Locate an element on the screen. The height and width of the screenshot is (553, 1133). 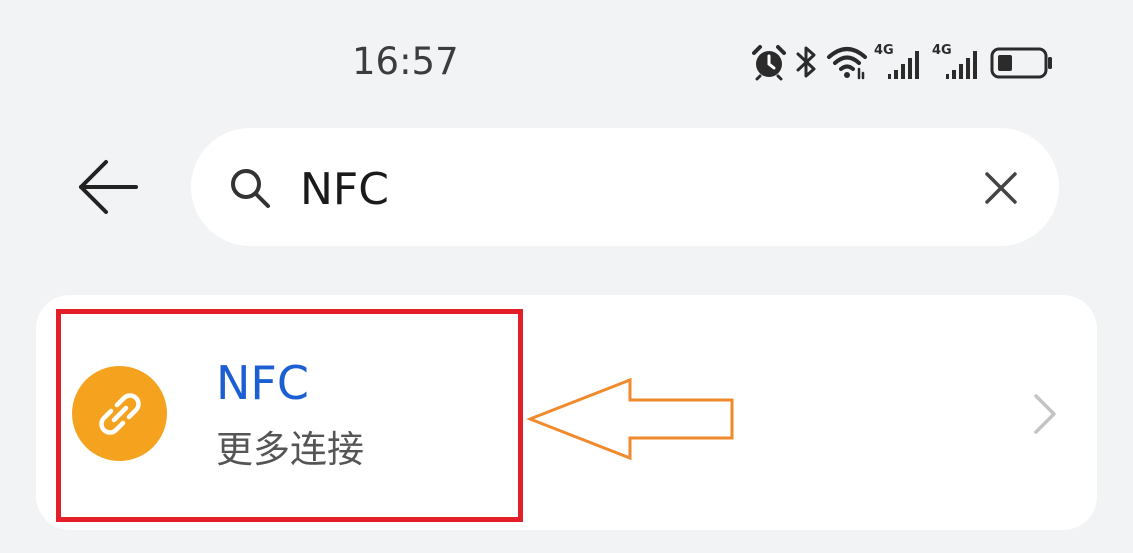
result-icon-badge is located at coordinates (119, 413).